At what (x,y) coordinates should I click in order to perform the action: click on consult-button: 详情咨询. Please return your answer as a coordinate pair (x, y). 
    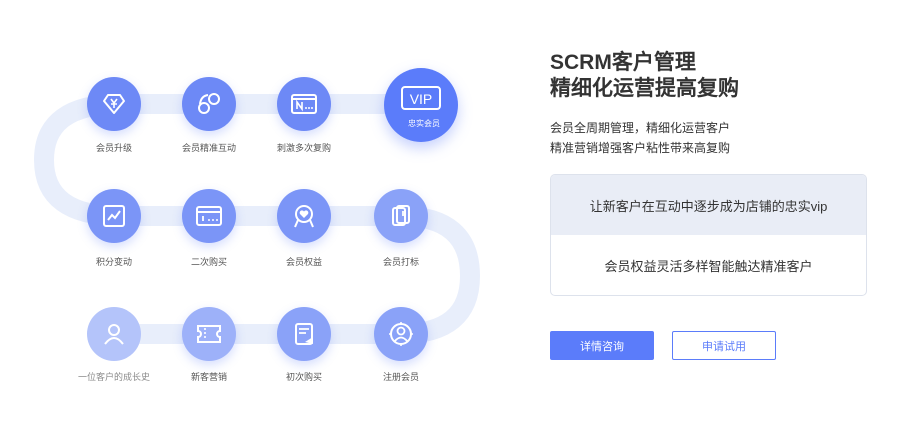
    Looking at the image, I should click on (602, 345).